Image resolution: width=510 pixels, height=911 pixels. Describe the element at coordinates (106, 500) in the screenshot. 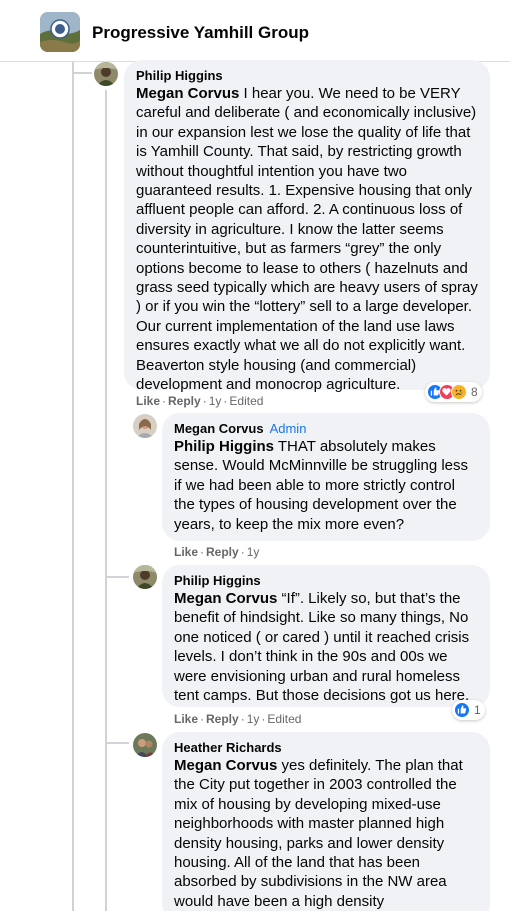

I see `thread-line-inner` at that location.